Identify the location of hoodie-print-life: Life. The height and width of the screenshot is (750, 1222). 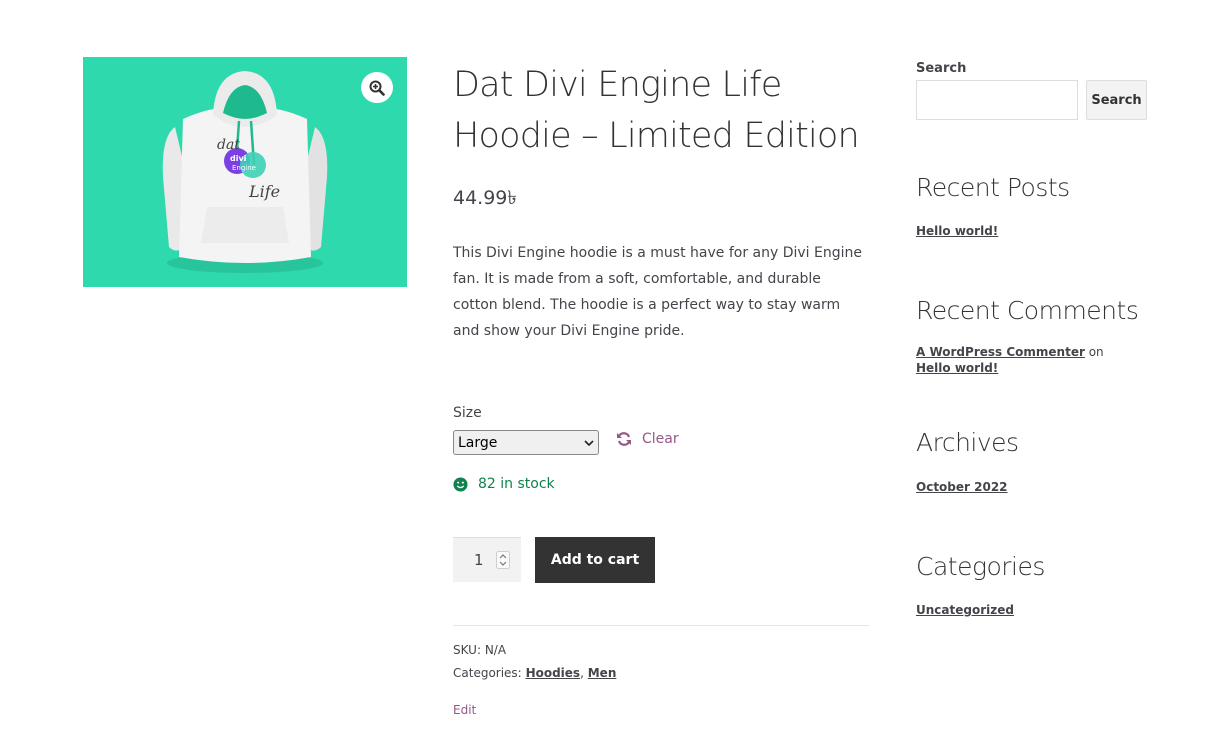
(264, 191).